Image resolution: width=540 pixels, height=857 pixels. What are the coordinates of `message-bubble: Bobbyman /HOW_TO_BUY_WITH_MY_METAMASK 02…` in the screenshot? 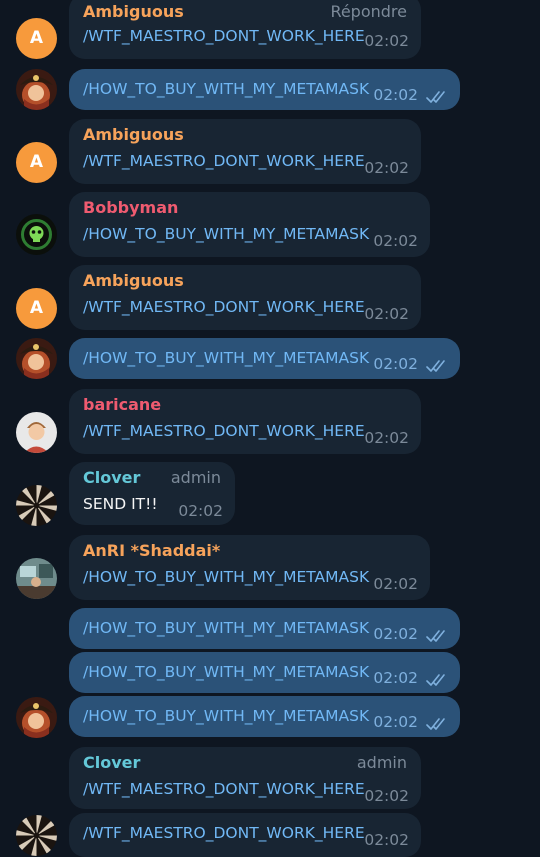 It's located at (249, 224).